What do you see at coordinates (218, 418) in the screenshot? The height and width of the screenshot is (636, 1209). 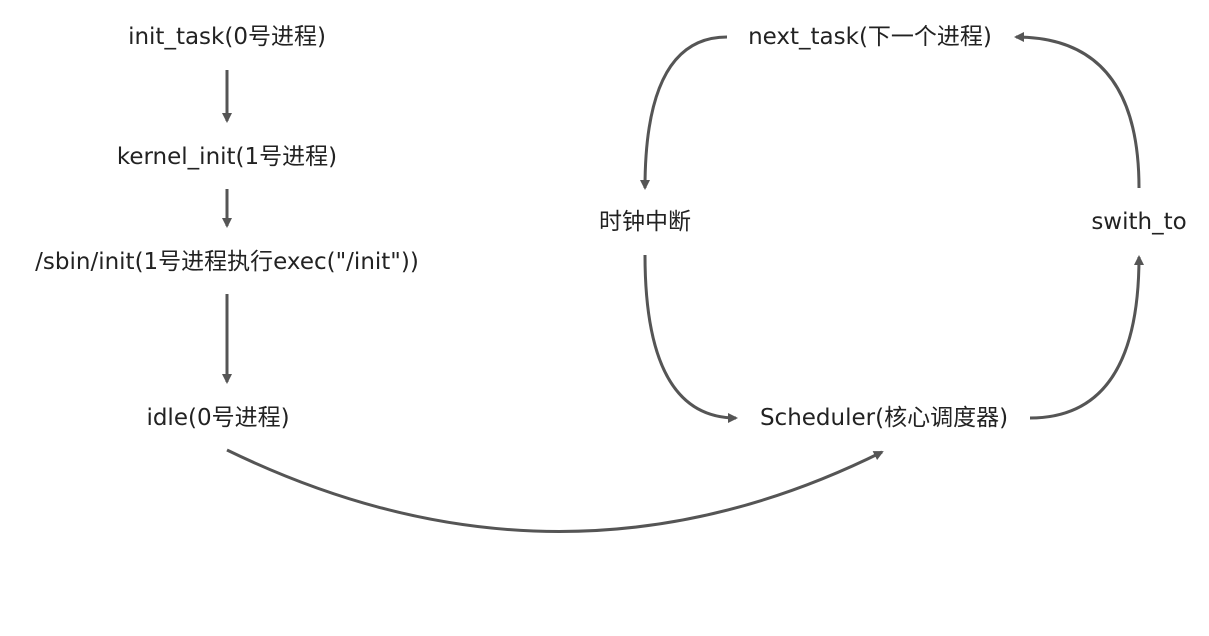 I see `node-idle: idle(0号进程)` at bounding box center [218, 418].